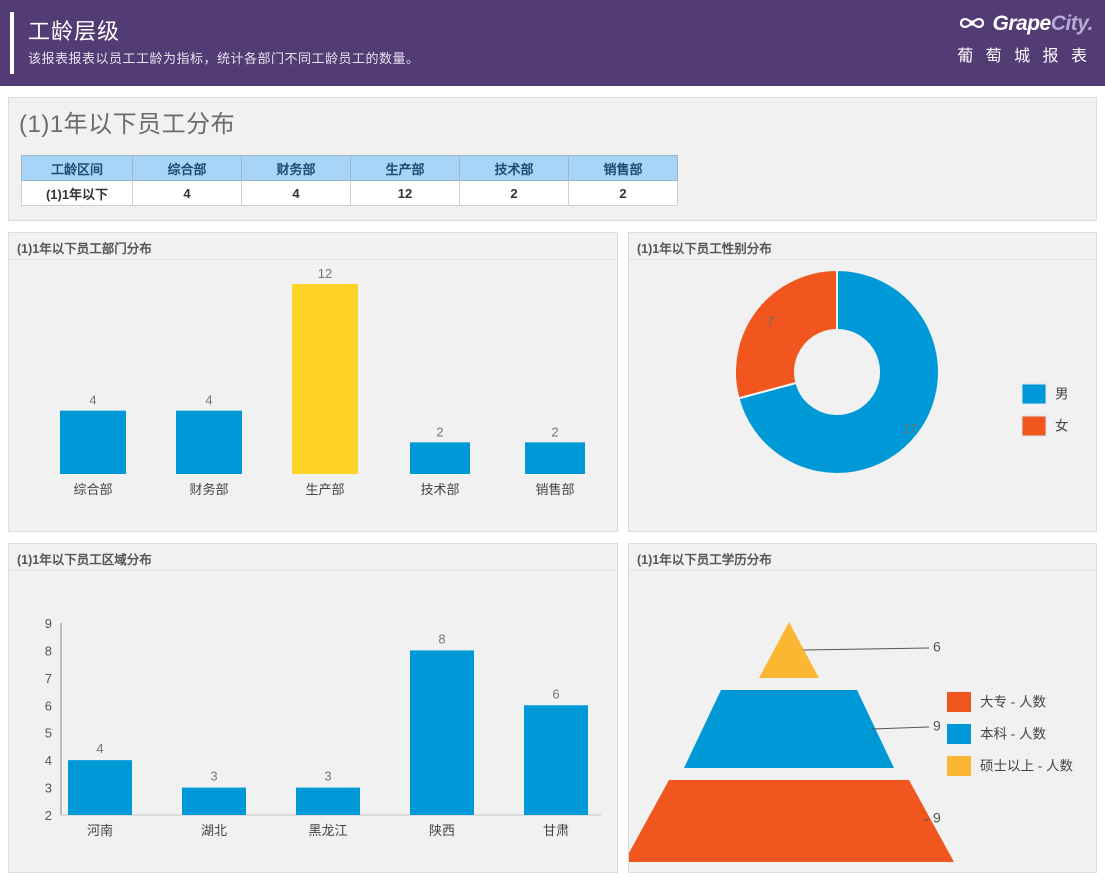  What do you see at coordinates (514, 168) in the screenshot?
I see `table-header-cell: 技术部` at bounding box center [514, 168].